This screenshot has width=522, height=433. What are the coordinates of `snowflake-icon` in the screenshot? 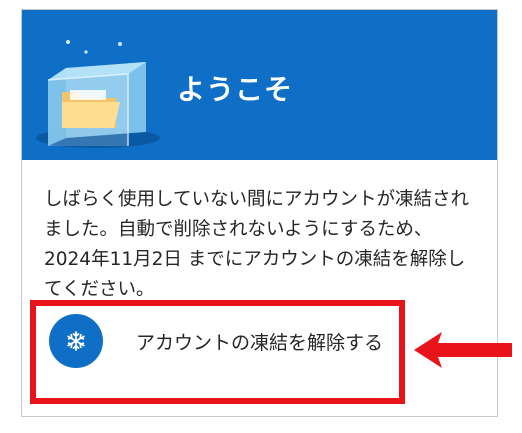 It's located at (76, 341).